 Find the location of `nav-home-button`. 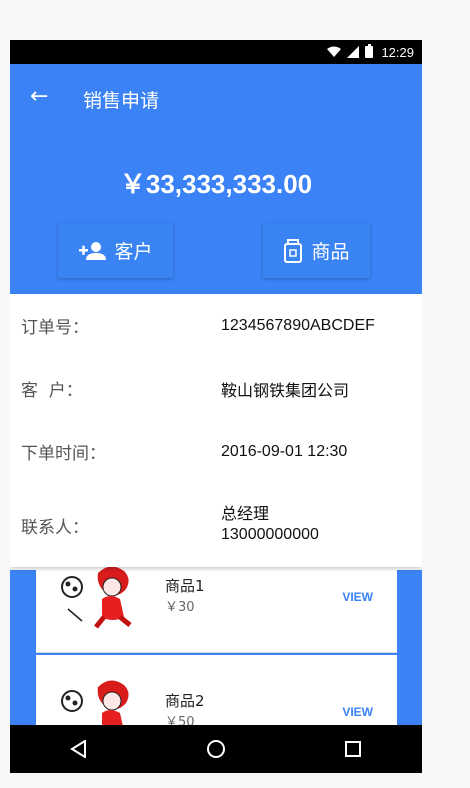

nav-home-button is located at coordinates (216, 749).